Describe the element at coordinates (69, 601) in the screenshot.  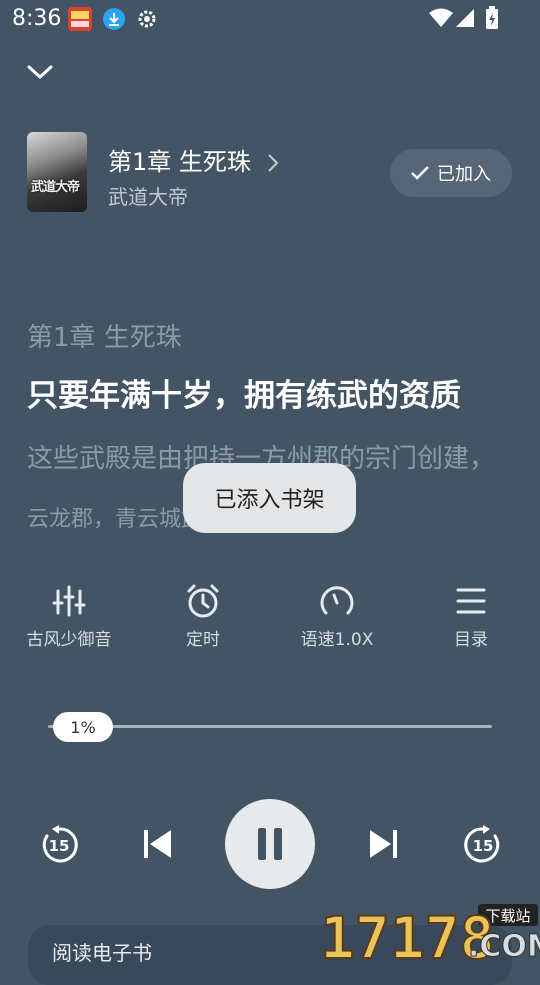
I see `voice-equalizer-icon` at that location.